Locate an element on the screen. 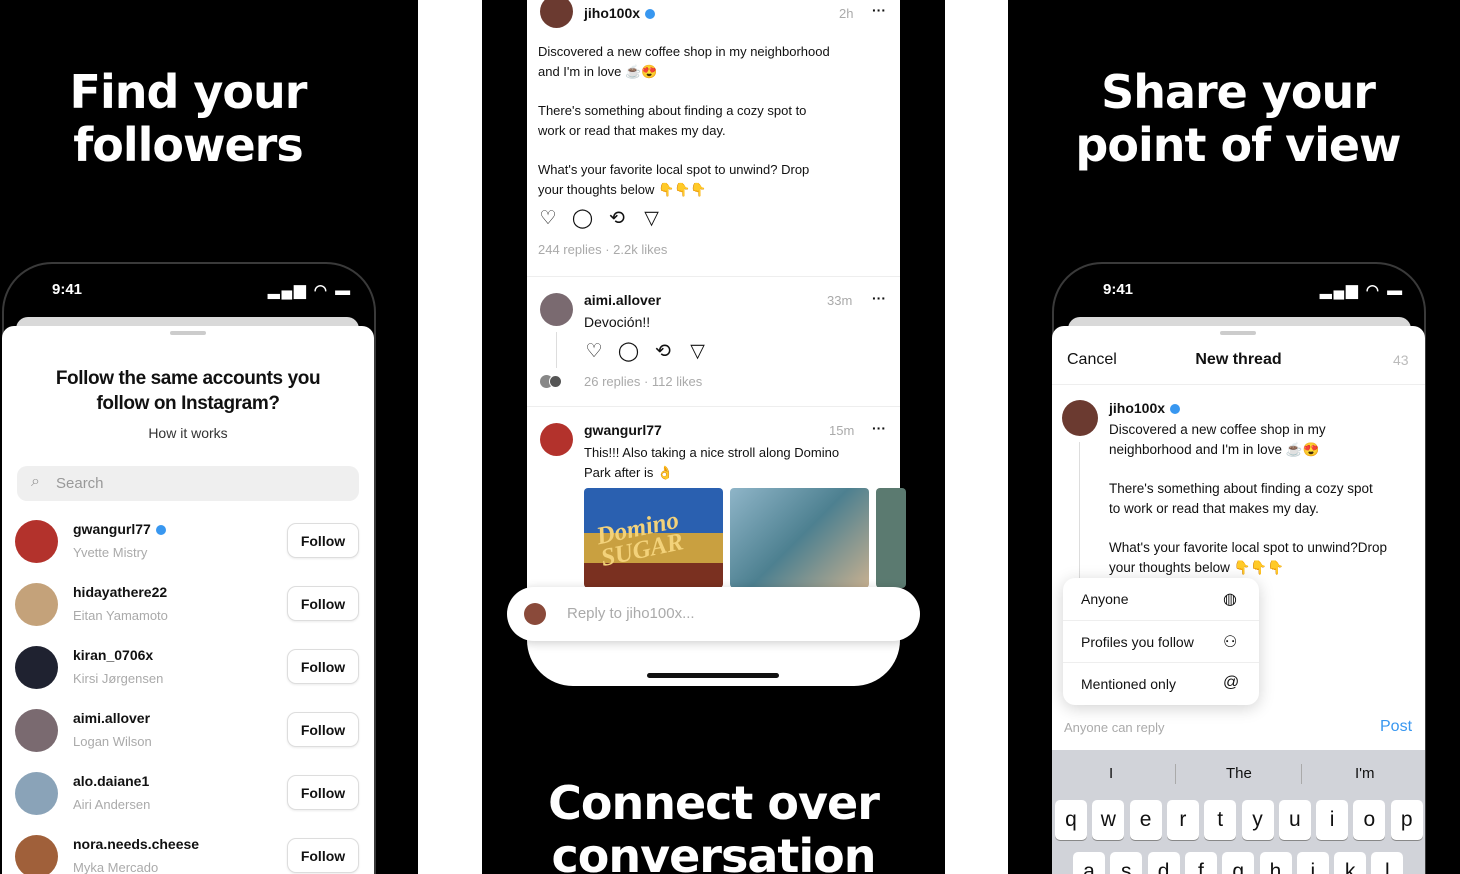 Image resolution: width=1460 pixels, height=874 pixels. account-row: gwangurl77 Yvette Mistry Follow is located at coordinates (188, 547).